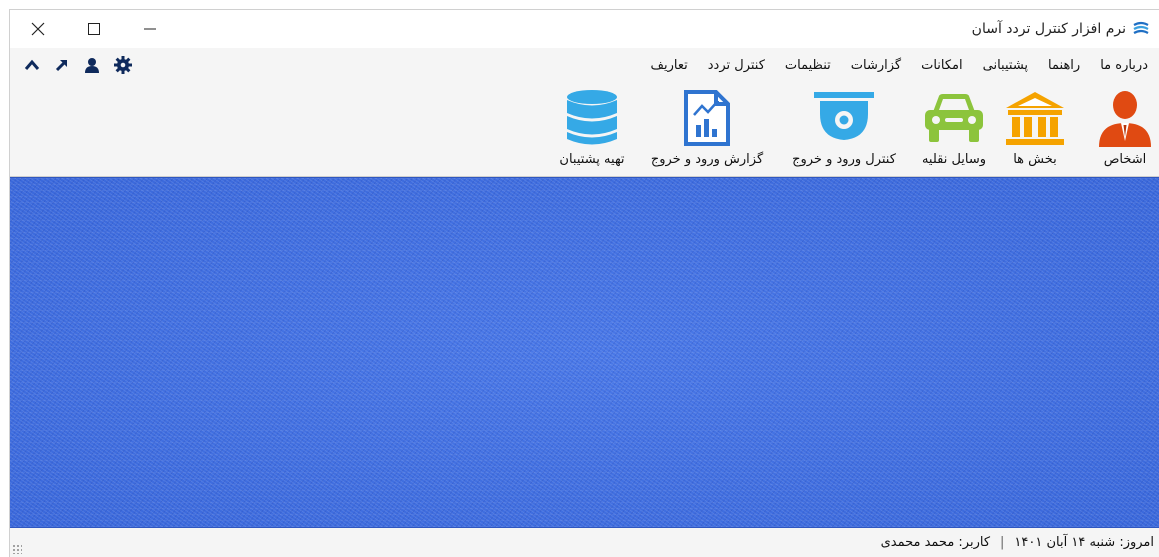 The width and height of the screenshot is (1159, 557). I want to click on window-title-text: نرم افزار کنترل تردد آسان, so click(1048, 29).